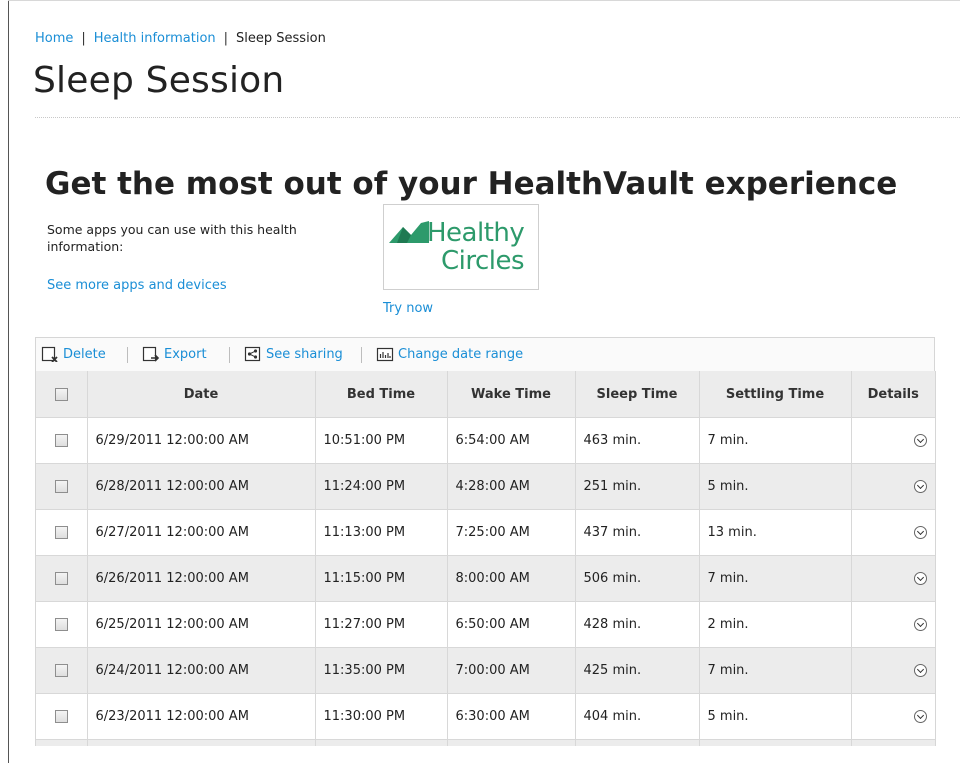 This screenshot has width=960, height=763. What do you see at coordinates (201, 486) in the screenshot?
I see `cell-date: 6/28/2011 12:00:00 AM` at bounding box center [201, 486].